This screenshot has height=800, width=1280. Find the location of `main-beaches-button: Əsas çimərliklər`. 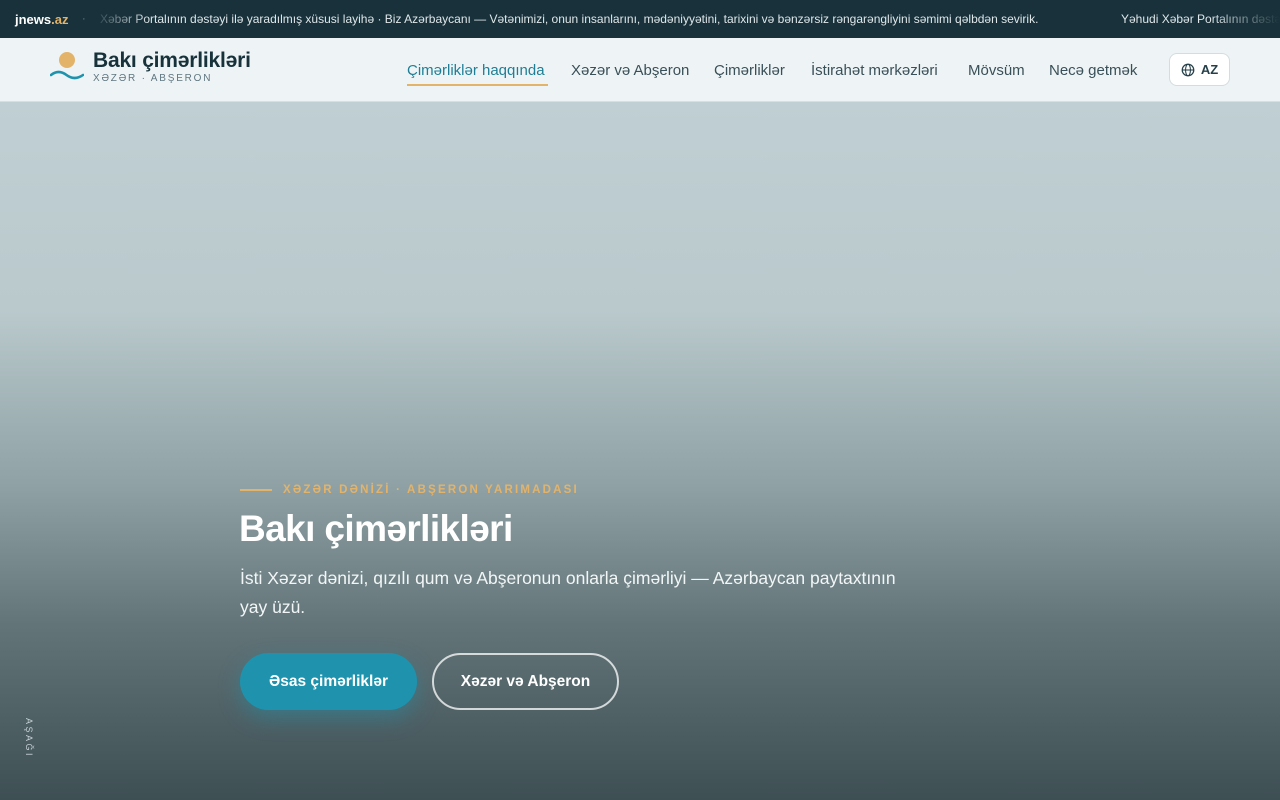

main-beaches-button: Əsas çimərliklər is located at coordinates (328, 681).